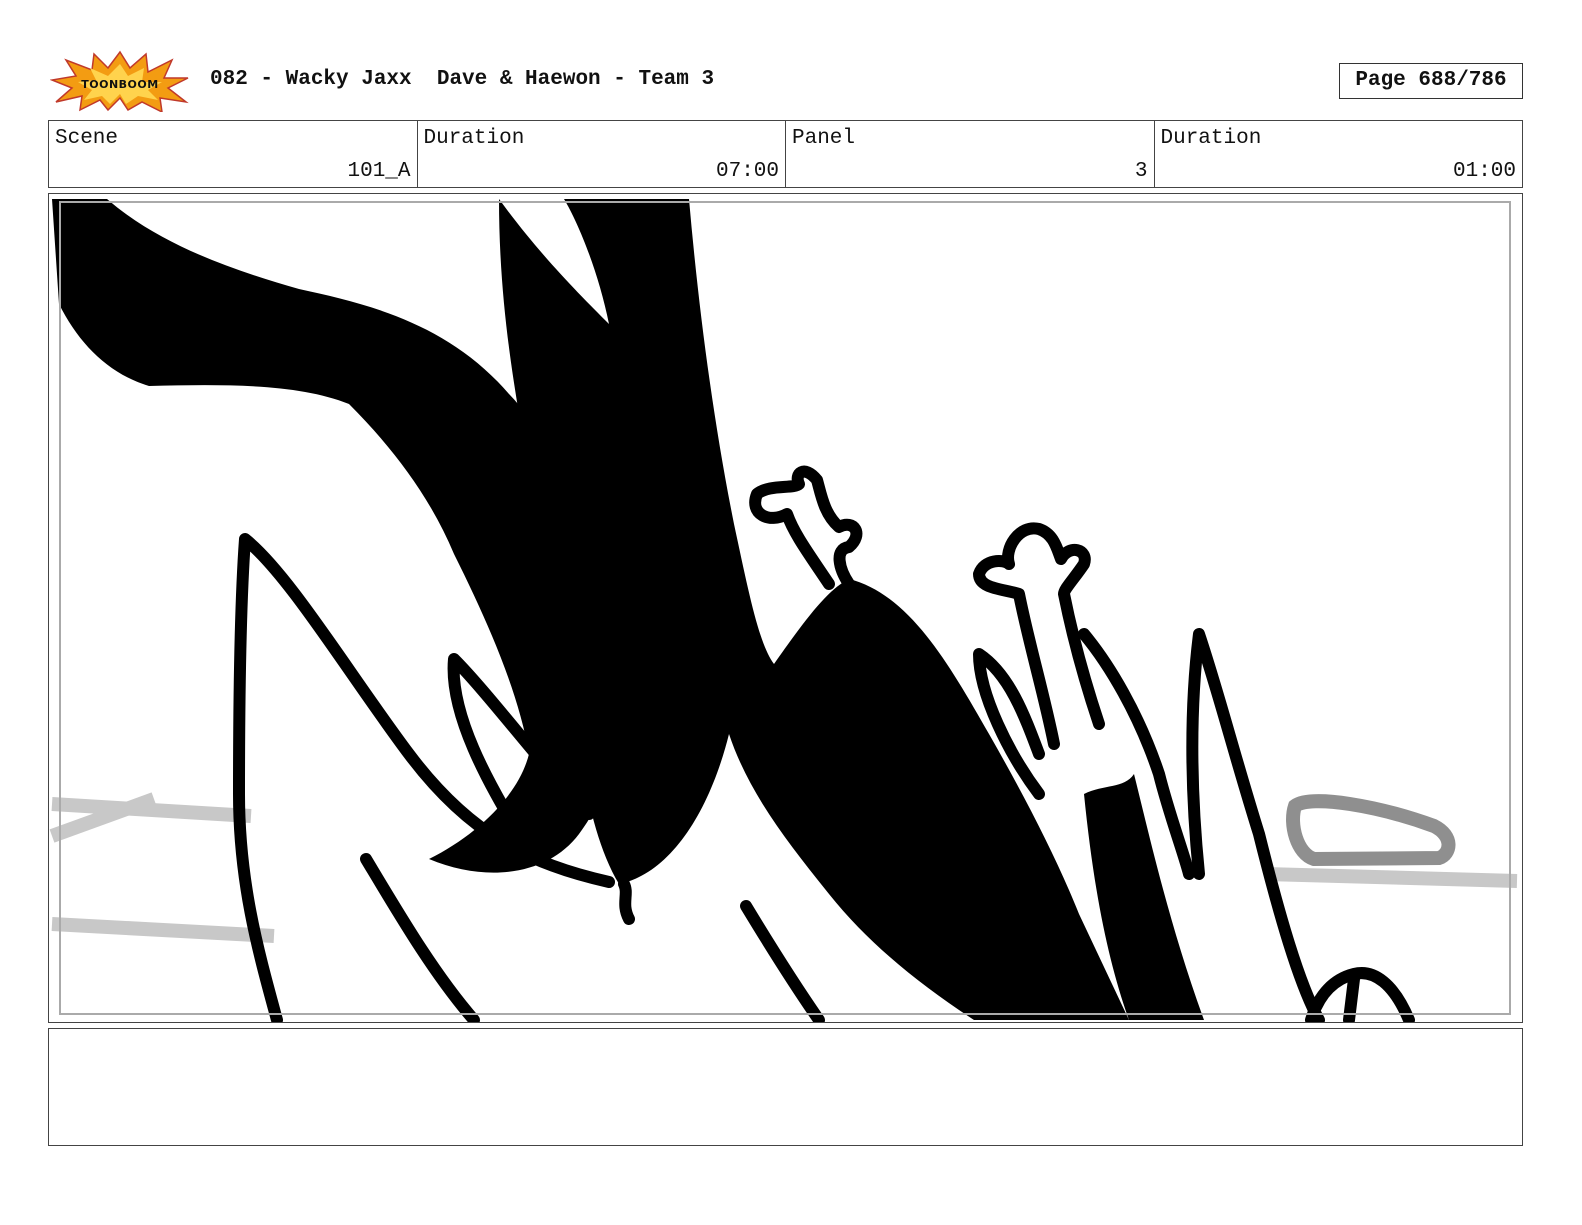  Describe the element at coordinates (602, 154) in the screenshot. I see `scene-duration-cell: Duration 07:00` at that location.